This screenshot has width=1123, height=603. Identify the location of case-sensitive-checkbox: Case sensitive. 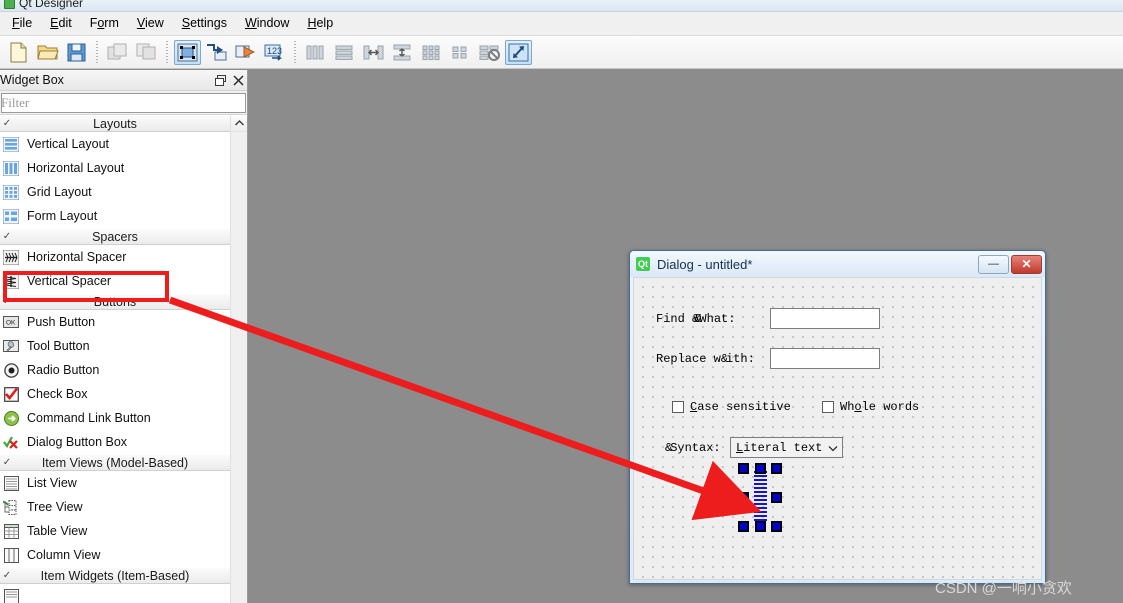
(731, 407).